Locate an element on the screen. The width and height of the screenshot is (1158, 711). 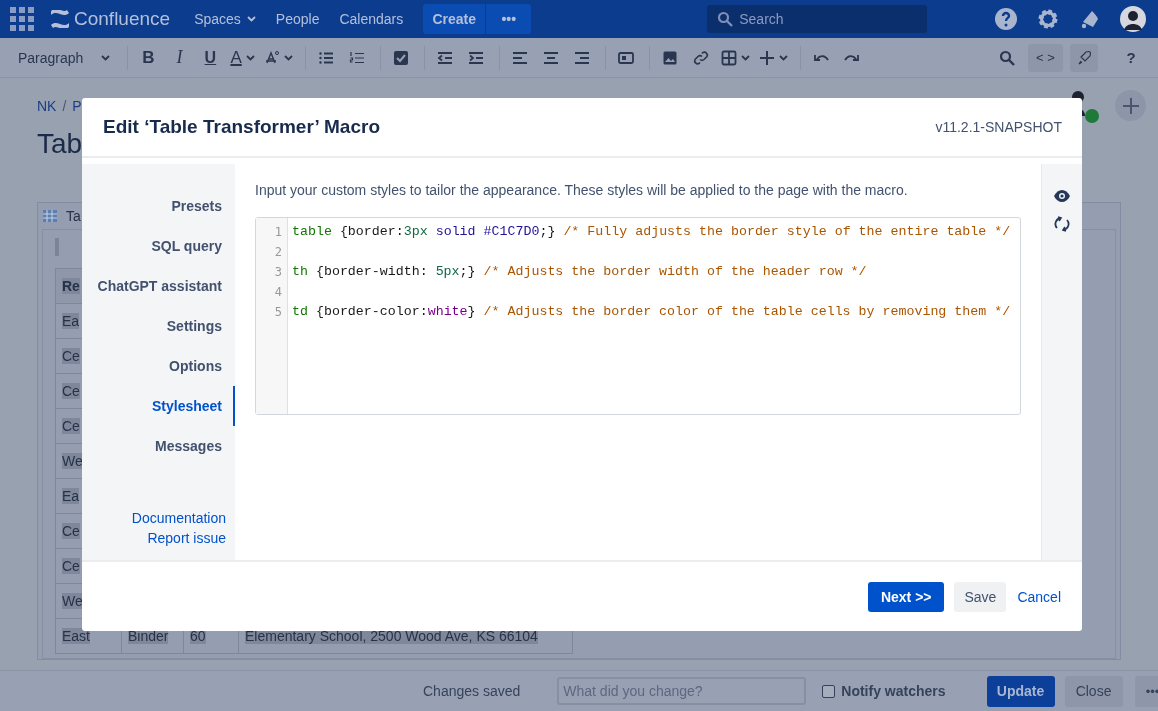
outdent-icon is located at coordinates (444, 57).